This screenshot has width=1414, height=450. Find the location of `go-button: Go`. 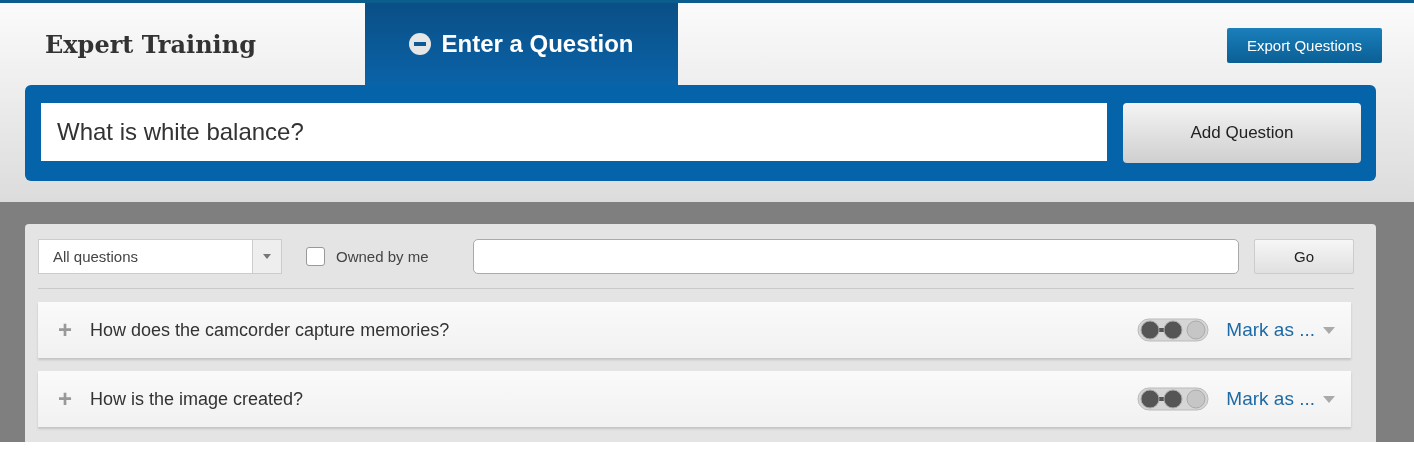

go-button: Go is located at coordinates (1304, 256).